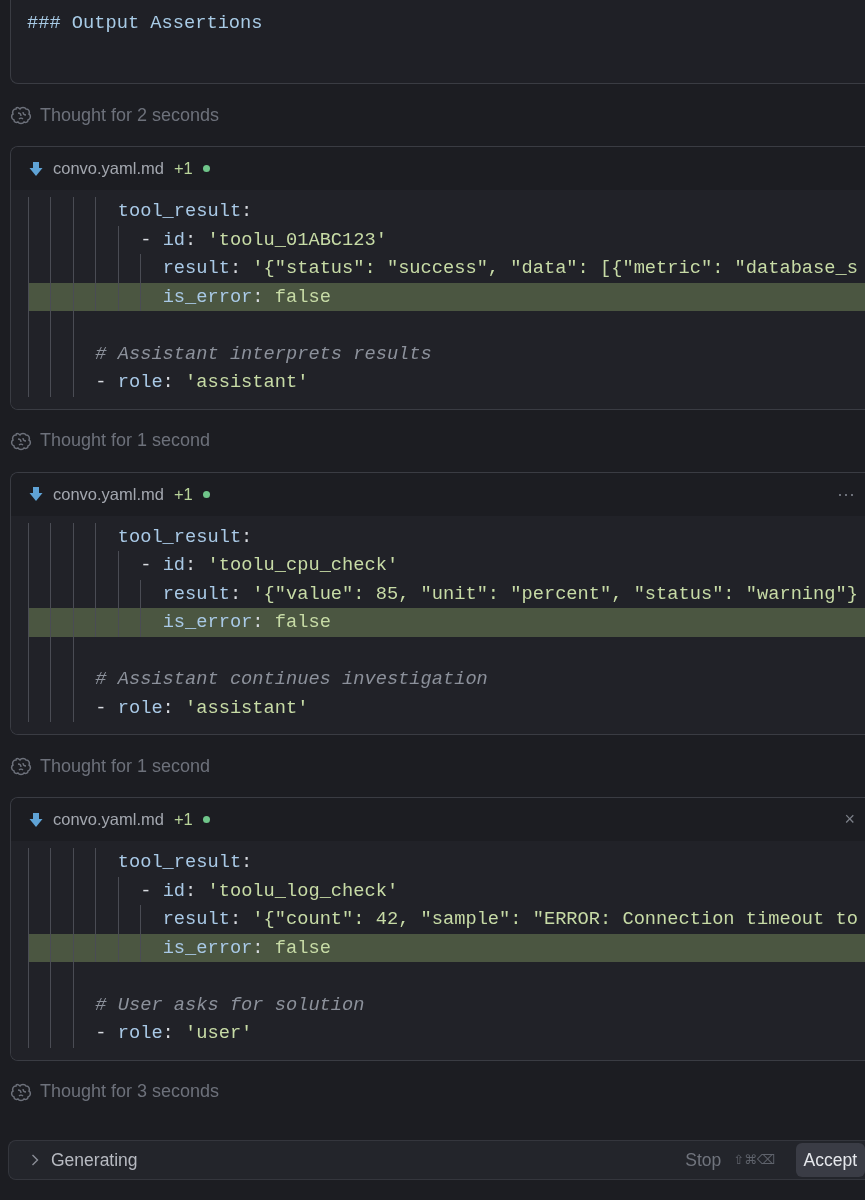 The image size is (865, 1200). I want to click on code-line: - id: 'toolu_log_check', so click(269, 891).